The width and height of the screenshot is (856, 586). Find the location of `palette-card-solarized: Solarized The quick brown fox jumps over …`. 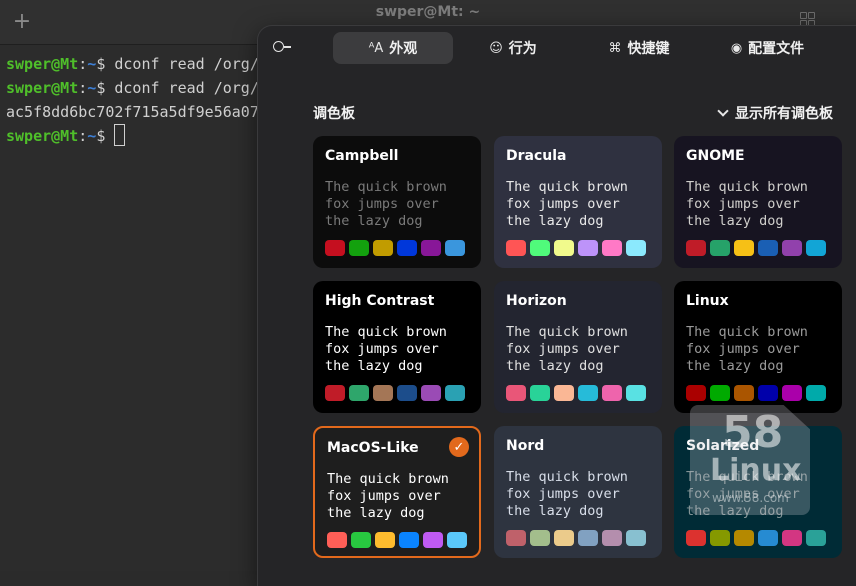

palette-card-solarized: Solarized The quick brown fox jumps over … is located at coordinates (758, 492).